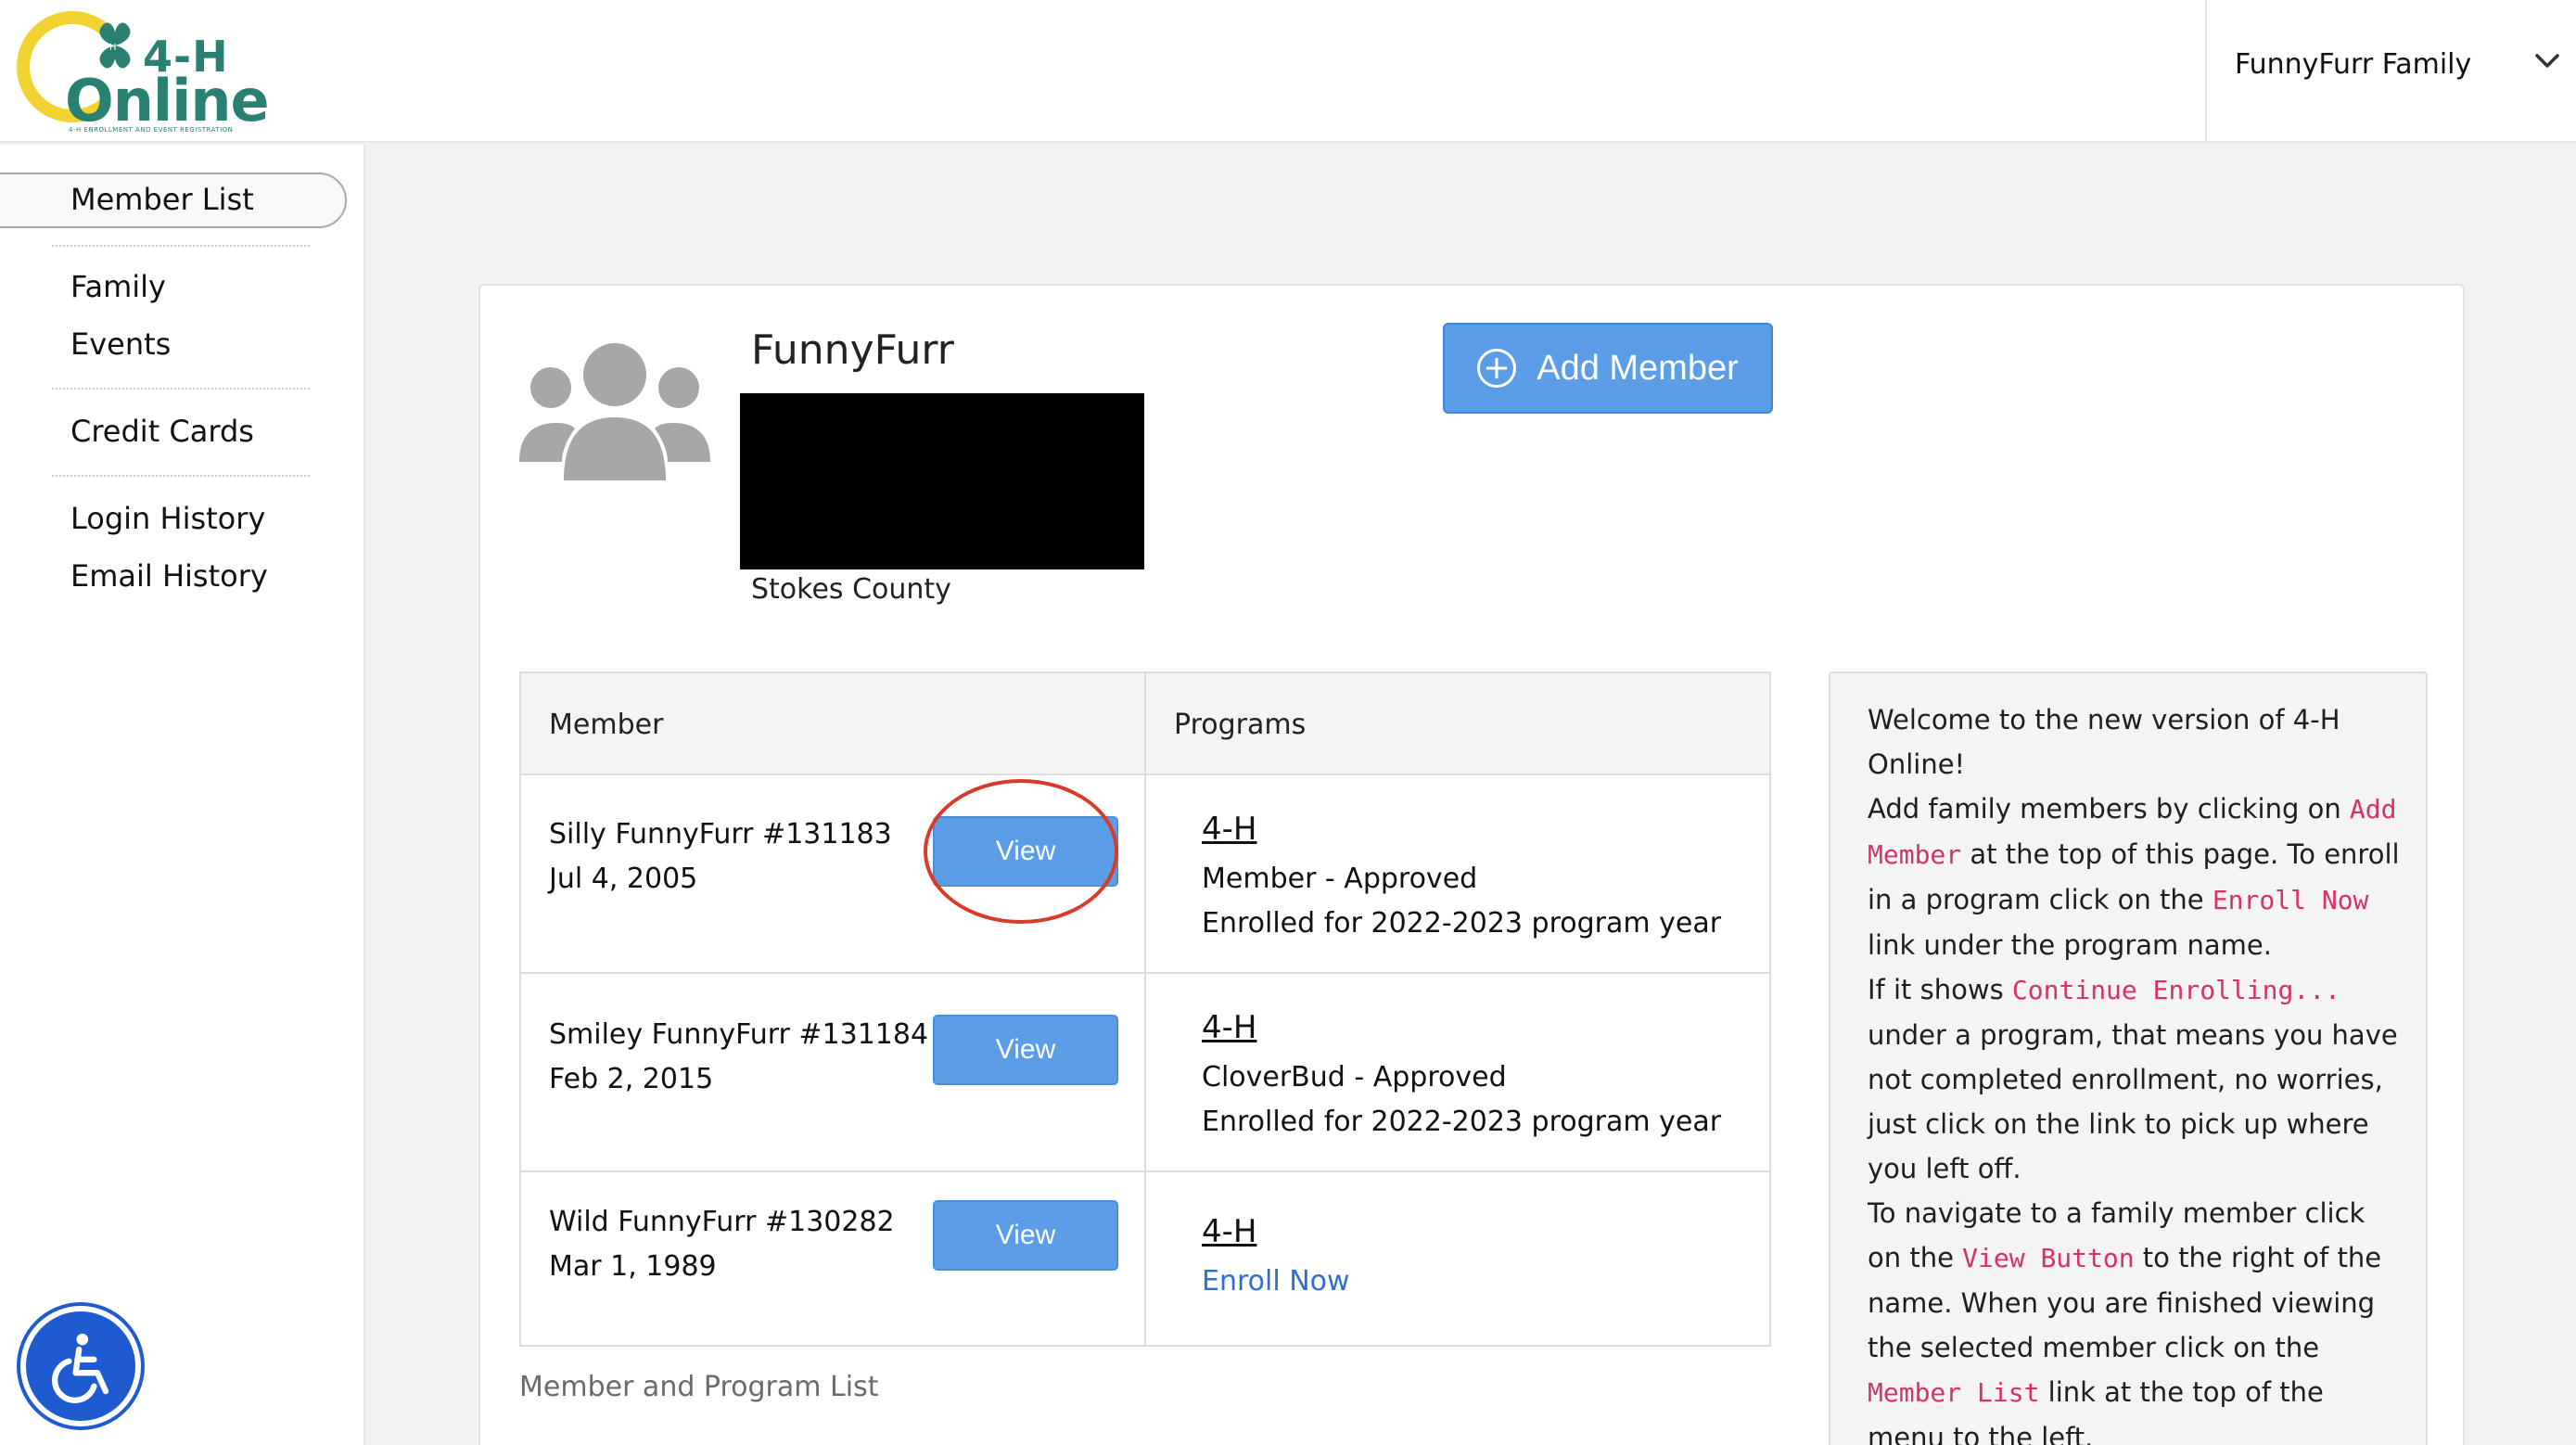  I want to click on family-group-icon, so click(615, 412).